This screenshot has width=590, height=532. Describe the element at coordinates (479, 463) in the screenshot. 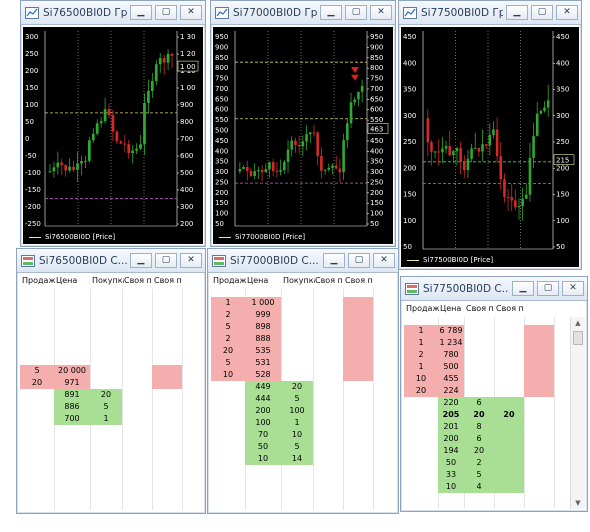

I see `buy-cell: 2` at that location.